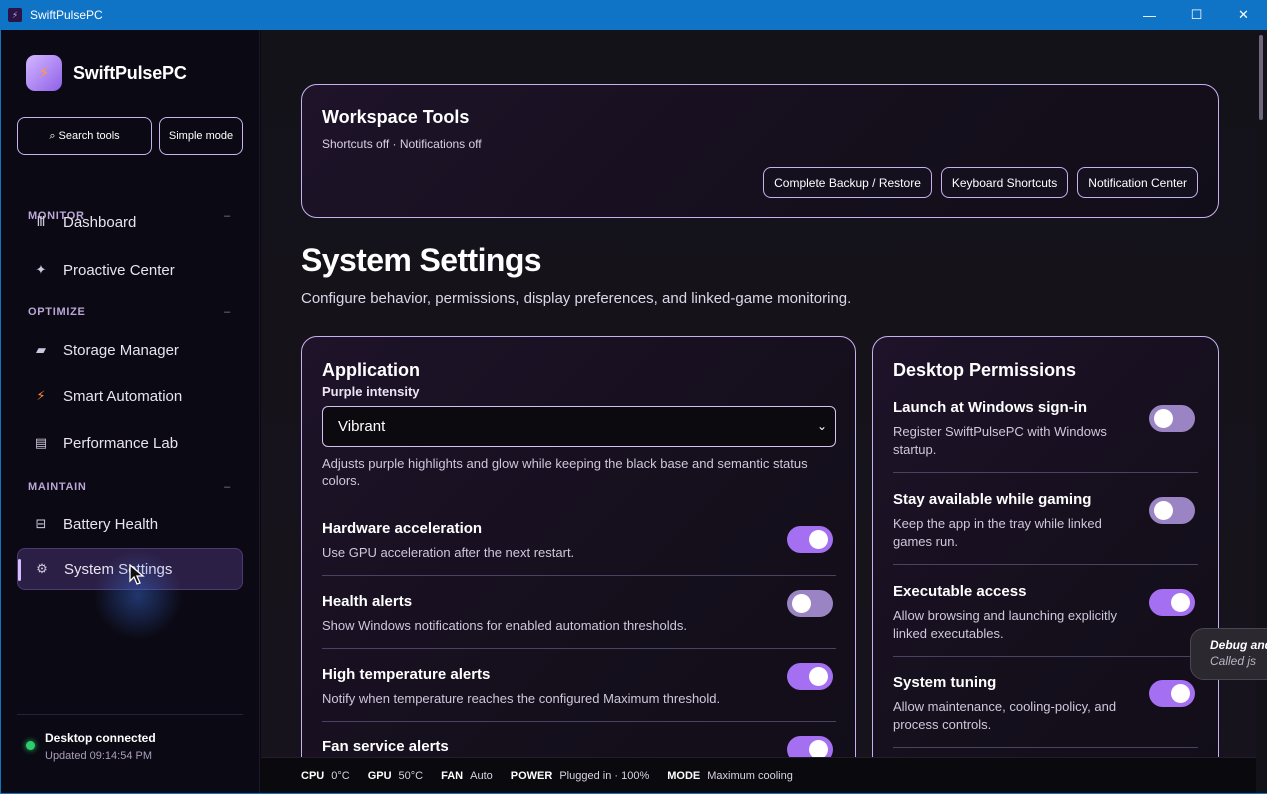 This screenshot has width=1267, height=794. What do you see at coordinates (810, 539) in the screenshot?
I see `hardware-acceleration-toggle` at bounding box center [810, 539].